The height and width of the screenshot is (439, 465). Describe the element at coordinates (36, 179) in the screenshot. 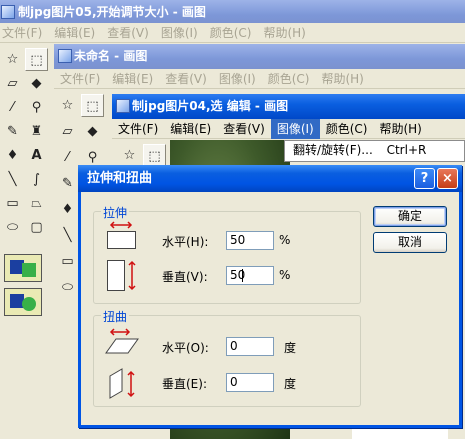

I see `curve-icon: ∫` at that location.